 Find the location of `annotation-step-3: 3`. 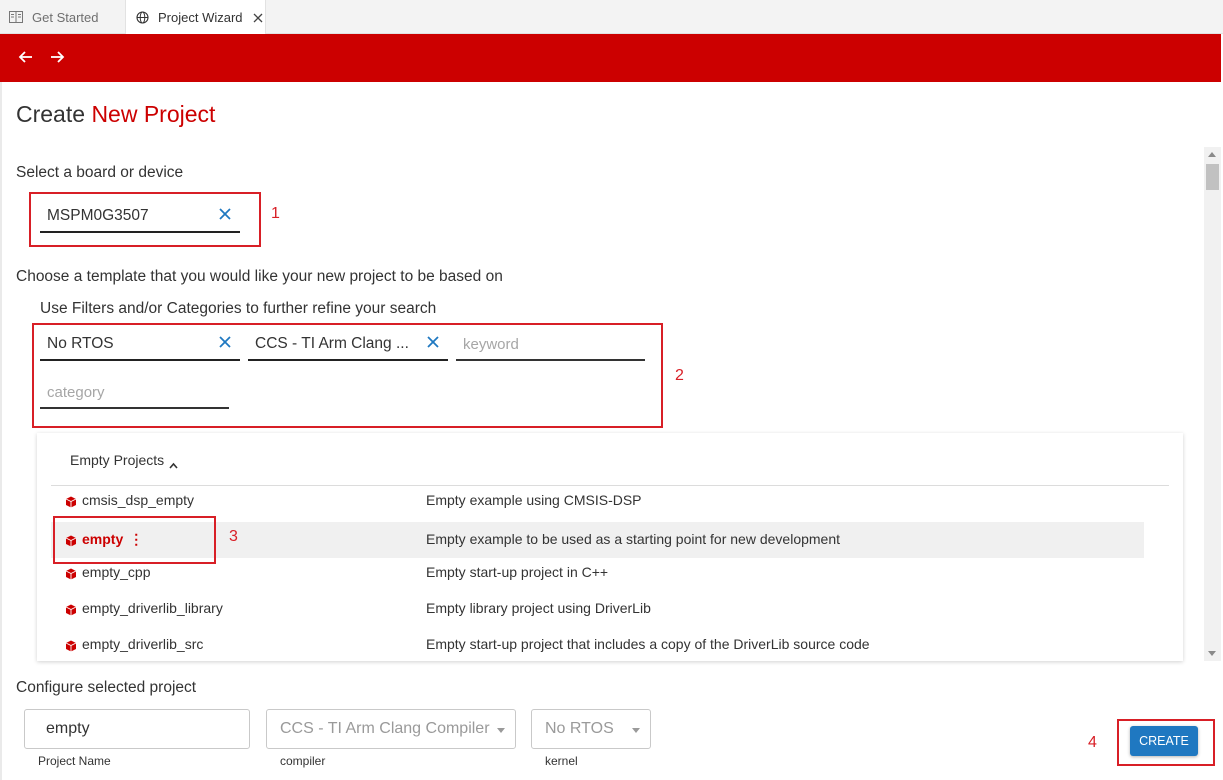

annotation-step-3: 3 is located at coordinates (233, 536).